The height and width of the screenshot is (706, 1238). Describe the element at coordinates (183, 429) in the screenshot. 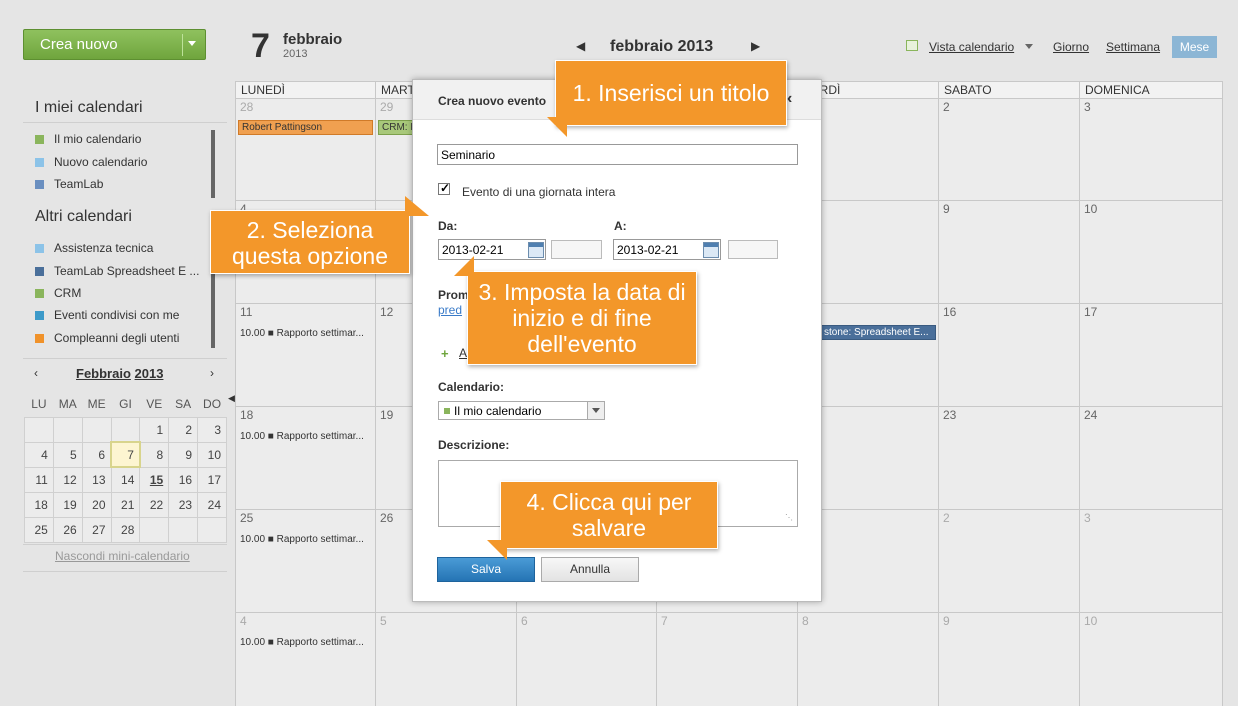

I see `mini-day-cell: 2` at that location.